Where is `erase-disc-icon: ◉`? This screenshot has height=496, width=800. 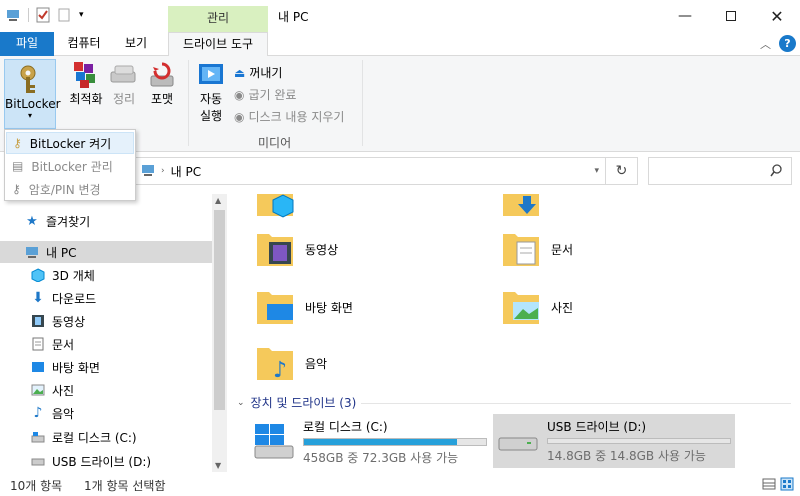
erase-disc-icon: ◉ is located at coordinates (239, 116).